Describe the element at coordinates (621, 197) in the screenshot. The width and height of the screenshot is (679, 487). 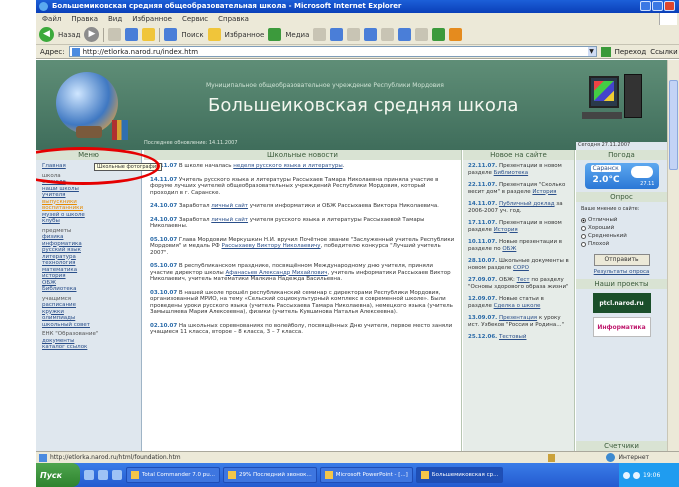
I see `poll-title: Опрос` at that location.